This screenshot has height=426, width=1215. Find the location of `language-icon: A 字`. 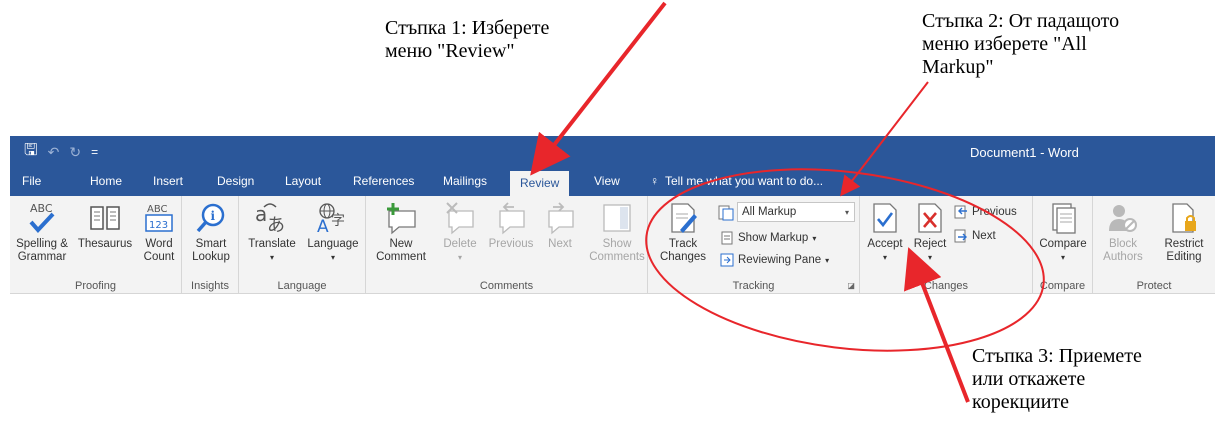

language-icon: A 字 is located at coordinates (333, 218).